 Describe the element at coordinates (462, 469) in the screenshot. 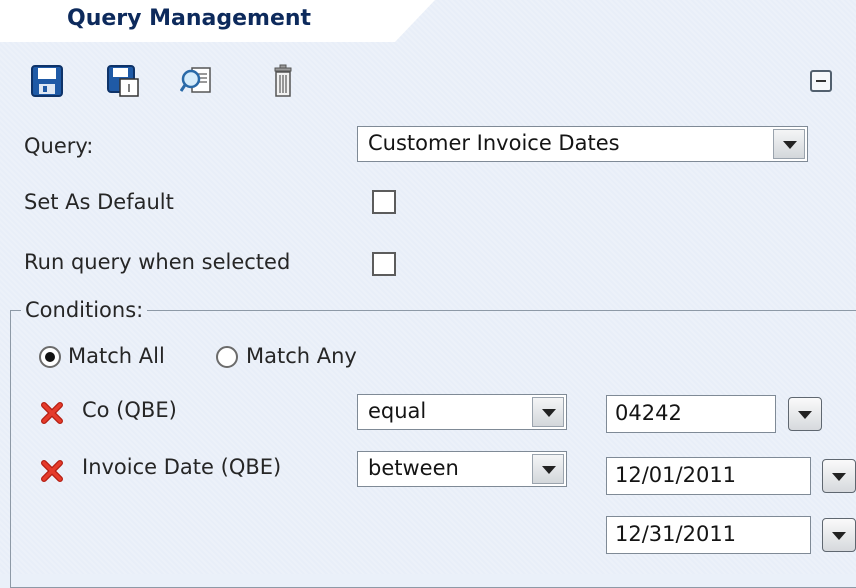

I see `condition-operator-select: between` at that location.